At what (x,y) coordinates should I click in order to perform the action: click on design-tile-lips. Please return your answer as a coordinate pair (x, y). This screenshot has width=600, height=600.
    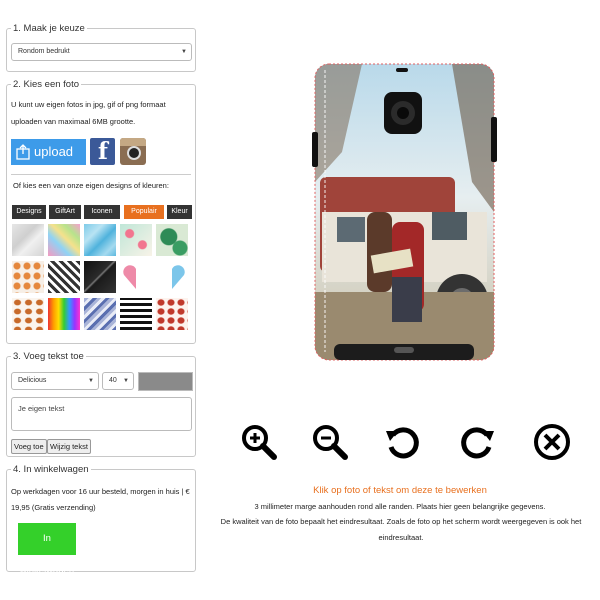
    Looking at the image, I should click on (172, 314).